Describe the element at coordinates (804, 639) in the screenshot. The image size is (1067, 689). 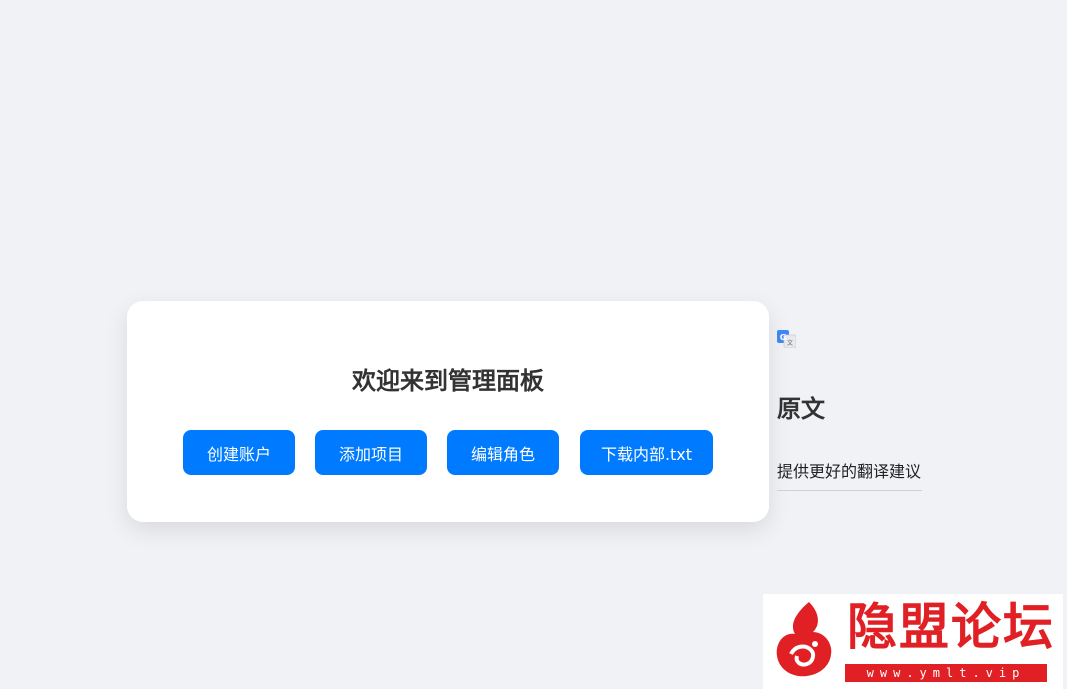
I see `flame-logo-icon` at that location.